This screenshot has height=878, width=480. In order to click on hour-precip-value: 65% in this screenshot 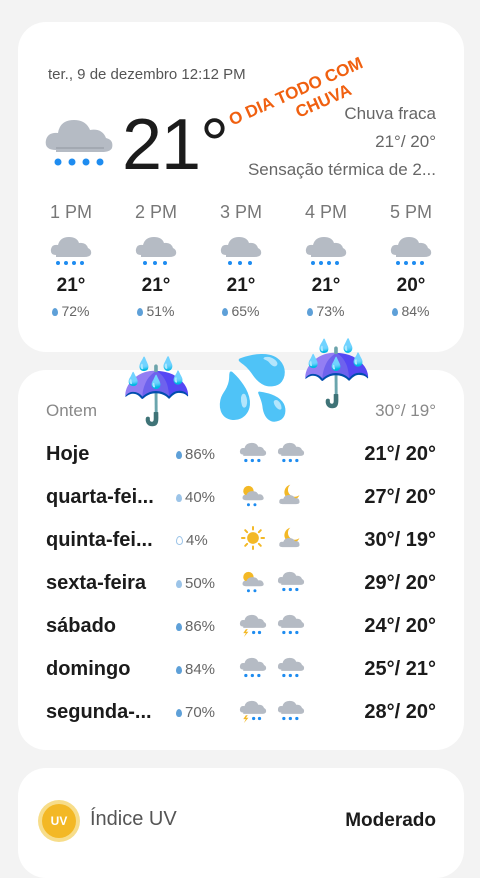, I will do `click(245, 311)`.